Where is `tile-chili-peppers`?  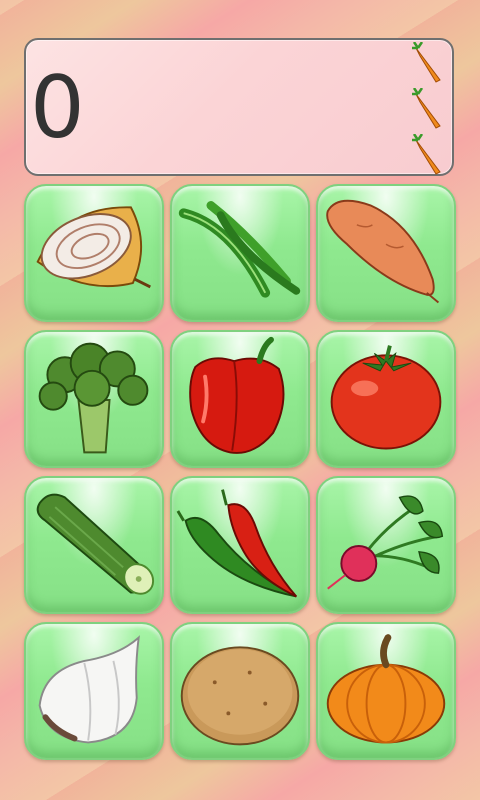 tile-chili-peppers is located at coordinates (240, 545).